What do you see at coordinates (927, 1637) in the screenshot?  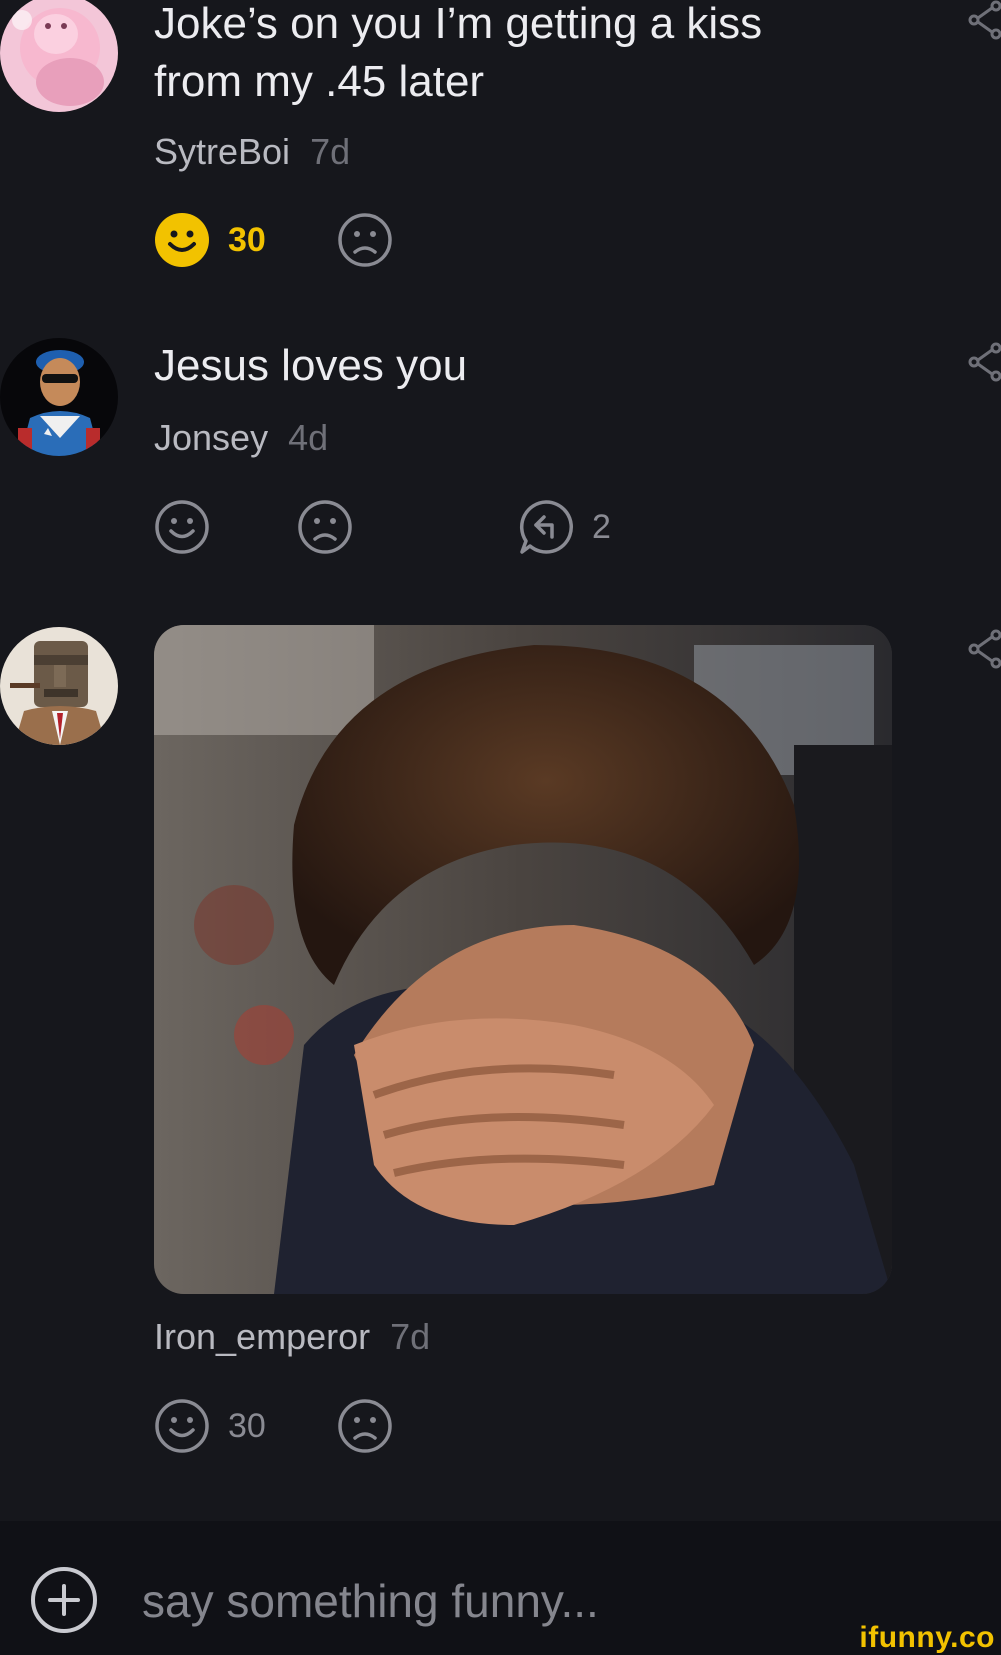 I see `watermark-logo: ifunny.co` at bounding box center [927, 1637].